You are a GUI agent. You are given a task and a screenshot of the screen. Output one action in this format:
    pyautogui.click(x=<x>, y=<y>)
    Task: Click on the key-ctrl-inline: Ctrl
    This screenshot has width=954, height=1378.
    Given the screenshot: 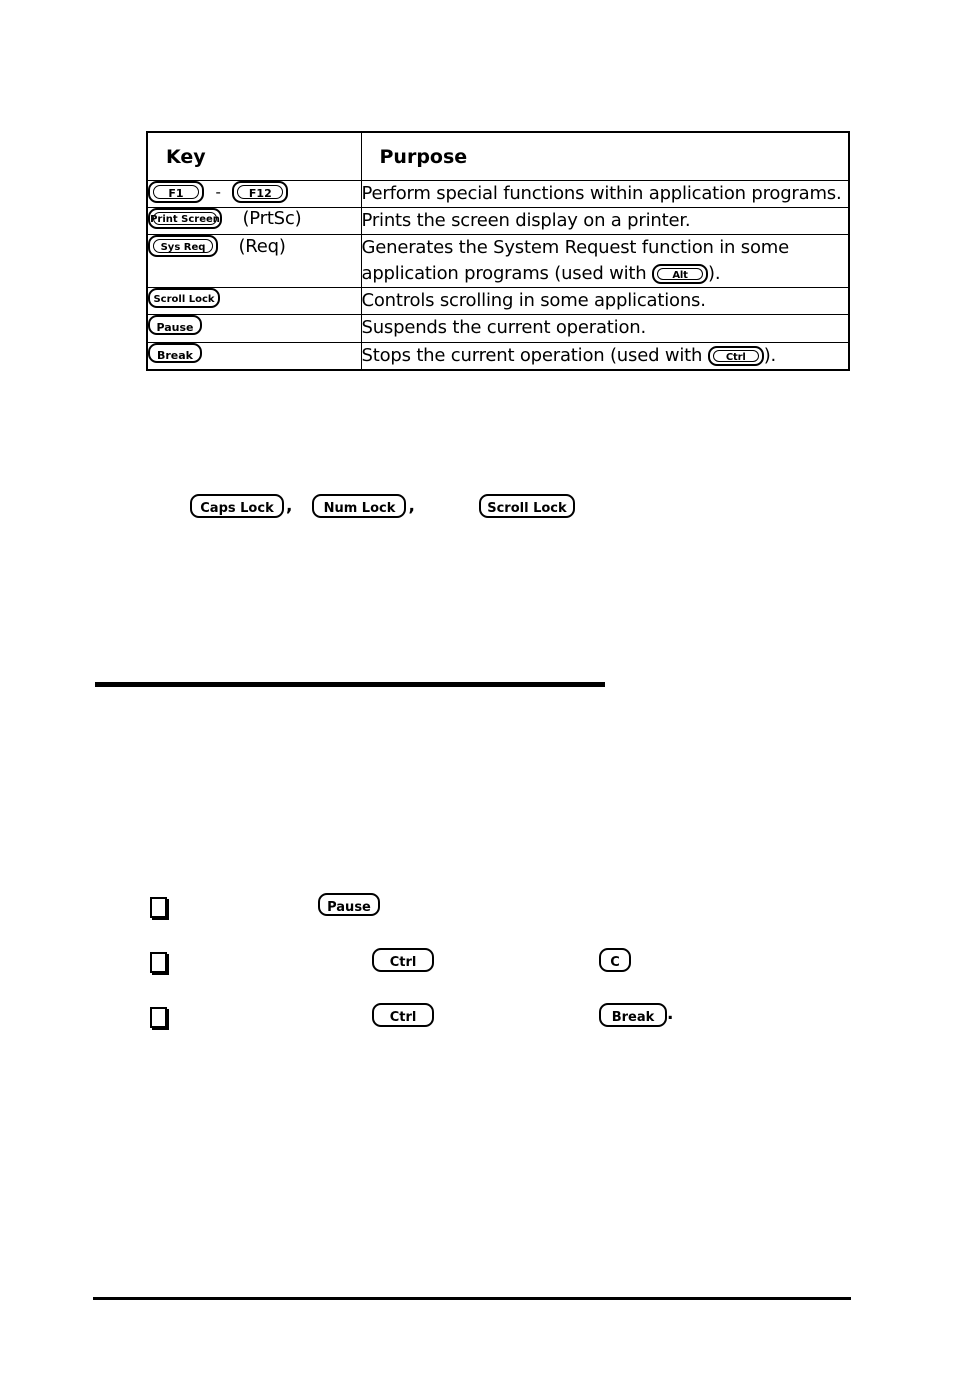 What is the action you would take?
    pyautogui.click(x=735, y=355)
    